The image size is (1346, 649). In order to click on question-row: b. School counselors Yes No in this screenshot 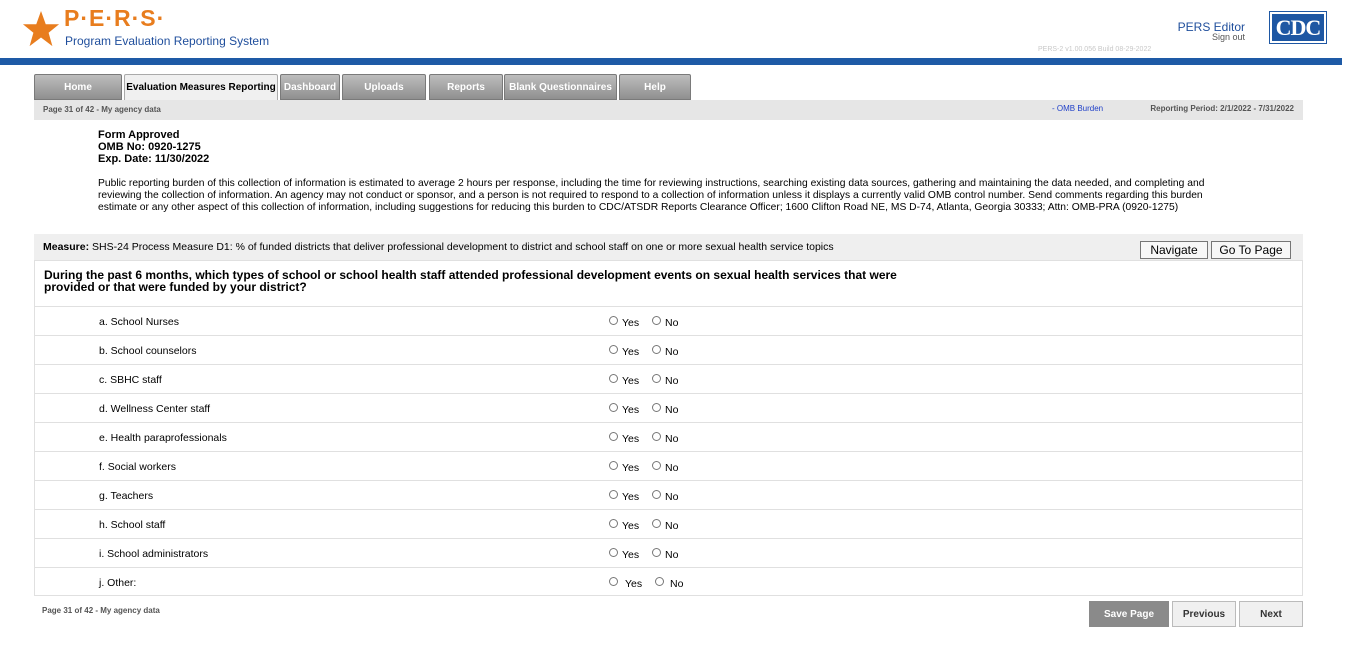, I will do `click(668, 349)`.